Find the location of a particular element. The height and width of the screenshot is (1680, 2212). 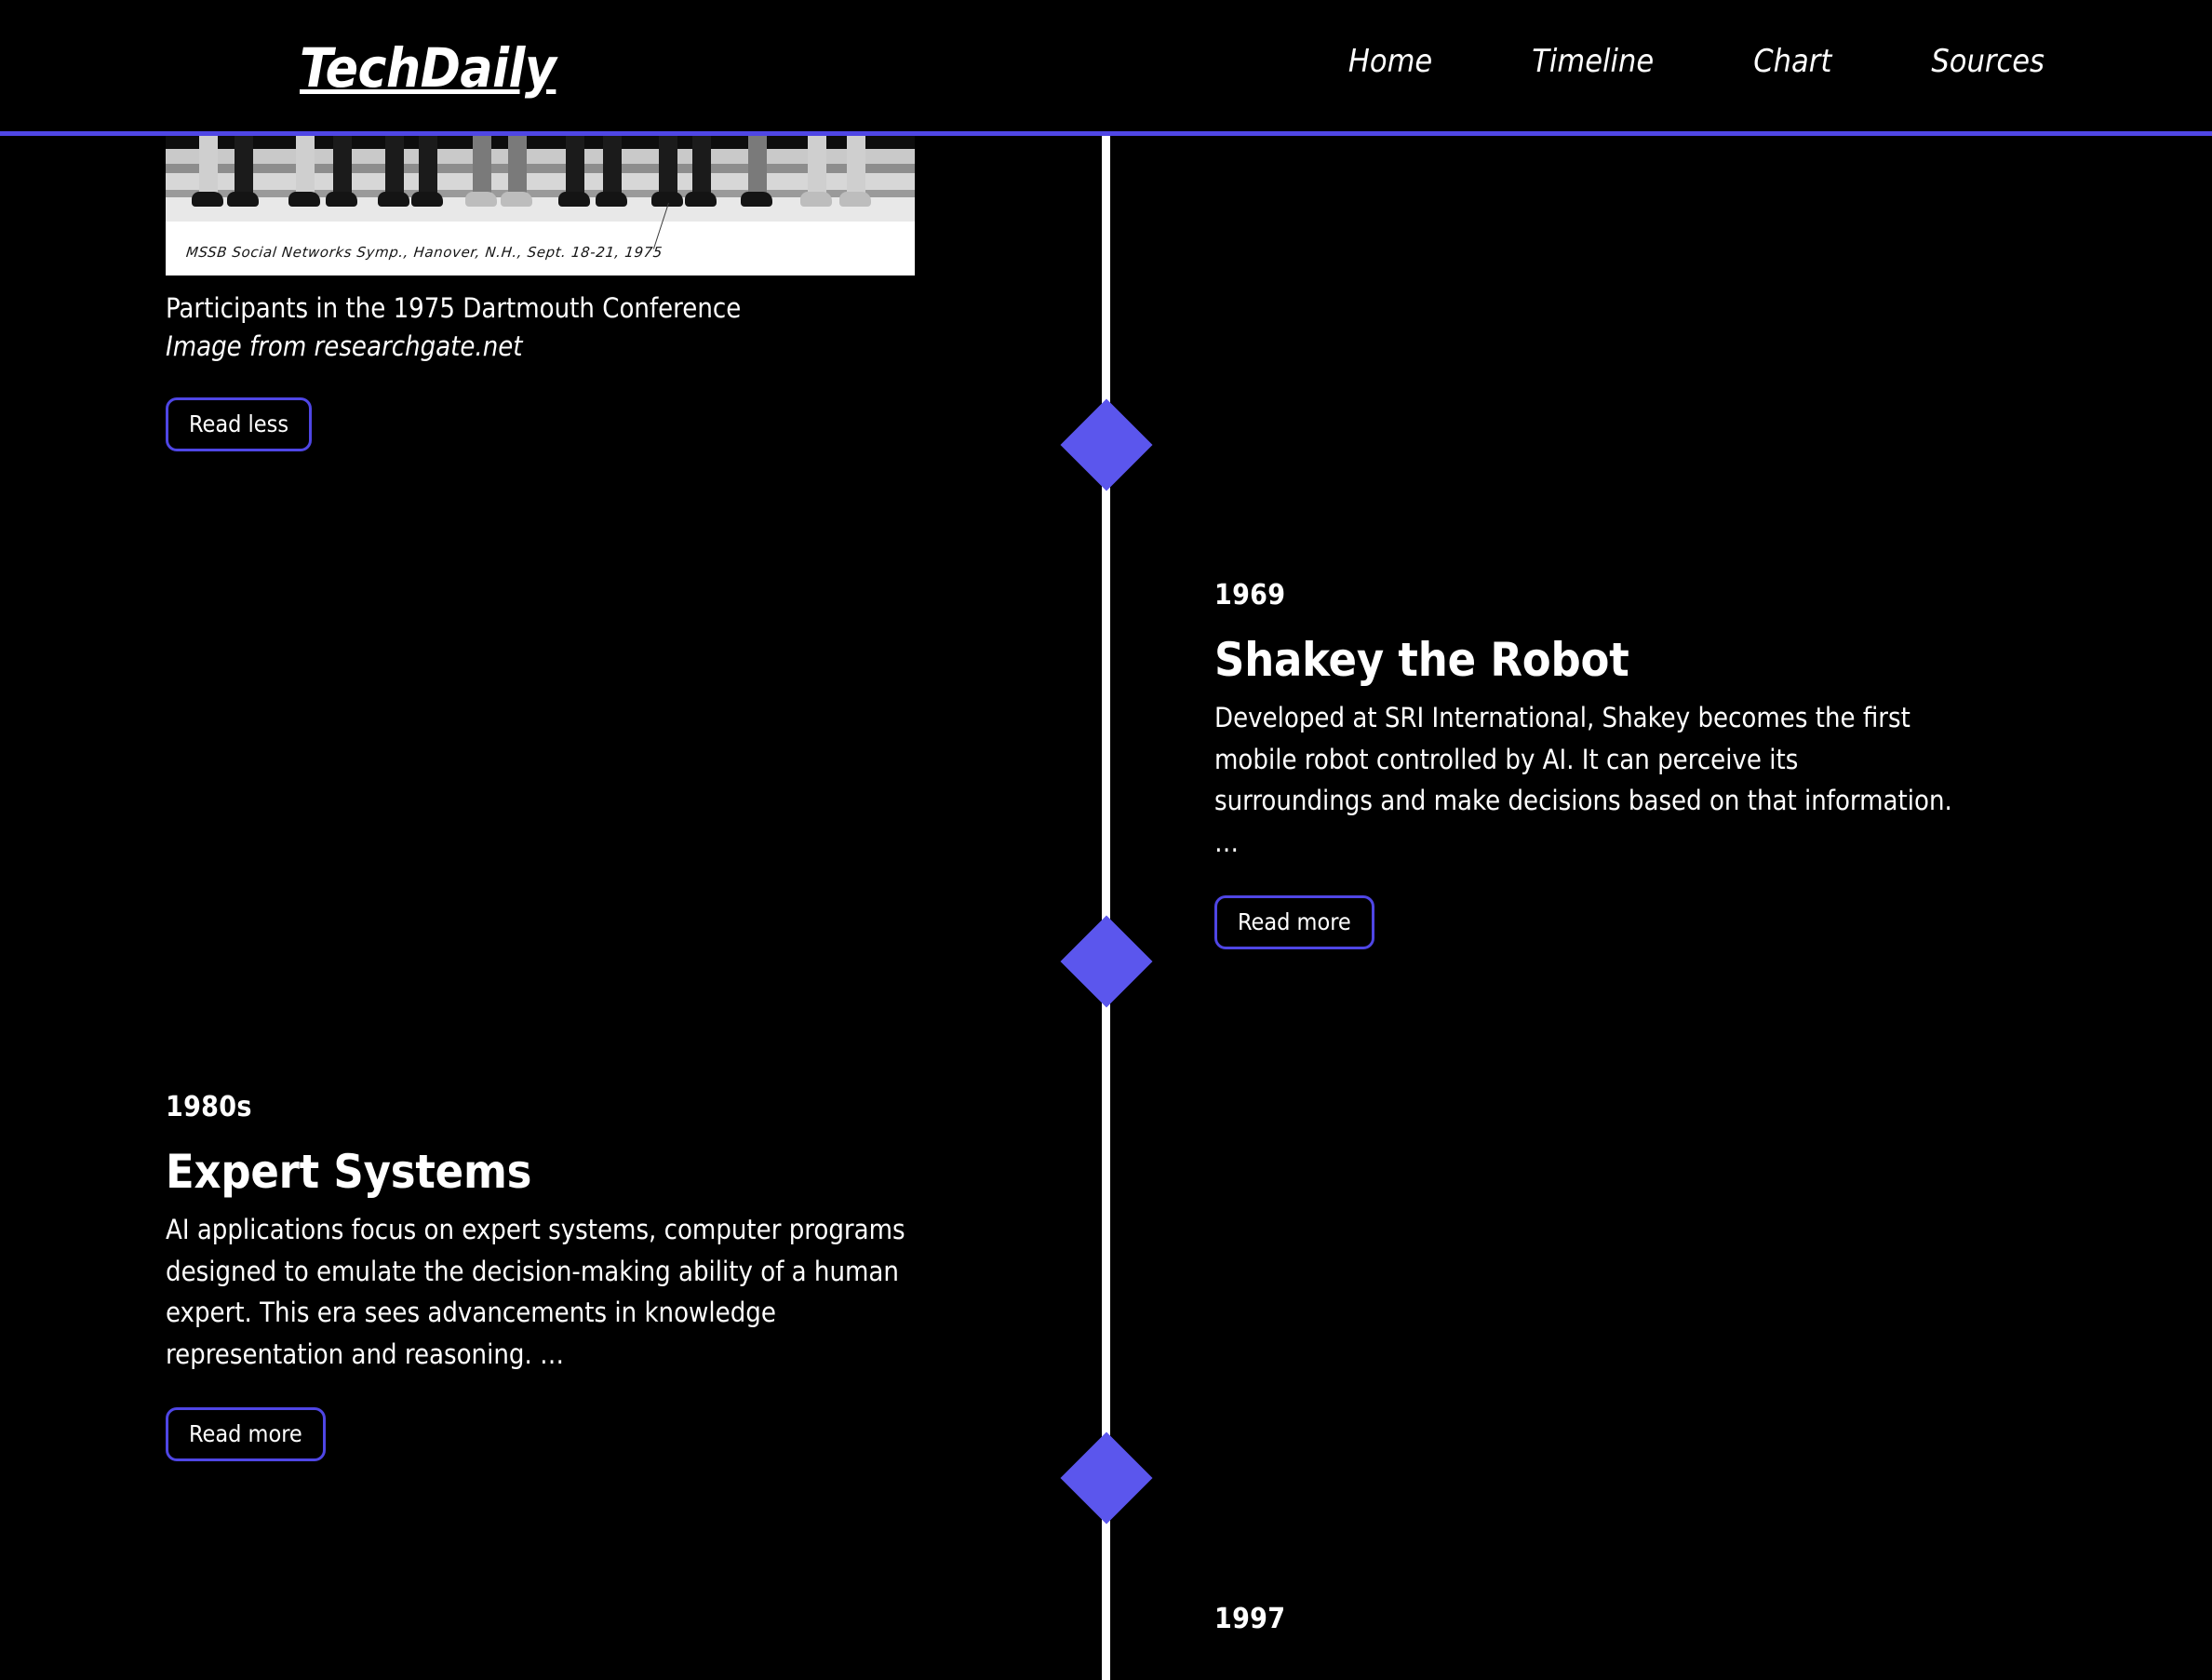

entry-title: Expert Systems is located at coordinates (349, 1172).